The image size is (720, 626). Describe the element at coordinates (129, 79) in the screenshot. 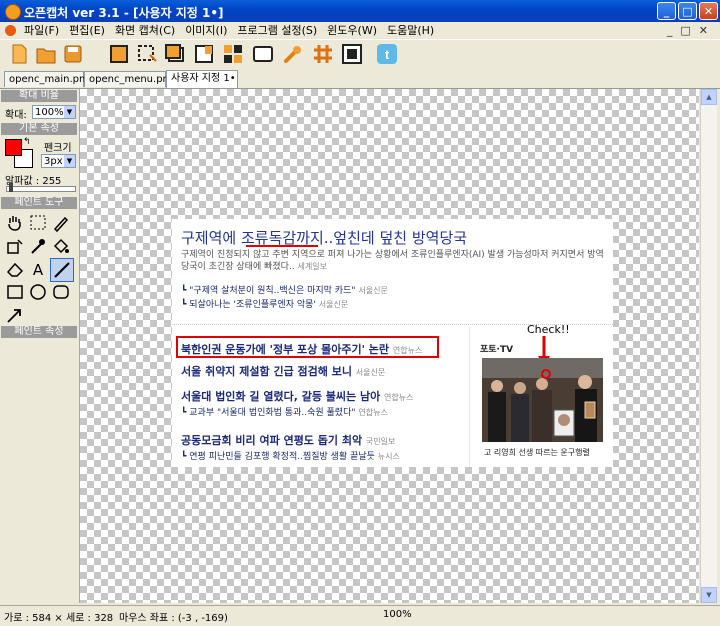

I see `tab-openc-menu: openc_menu.png` at that location.